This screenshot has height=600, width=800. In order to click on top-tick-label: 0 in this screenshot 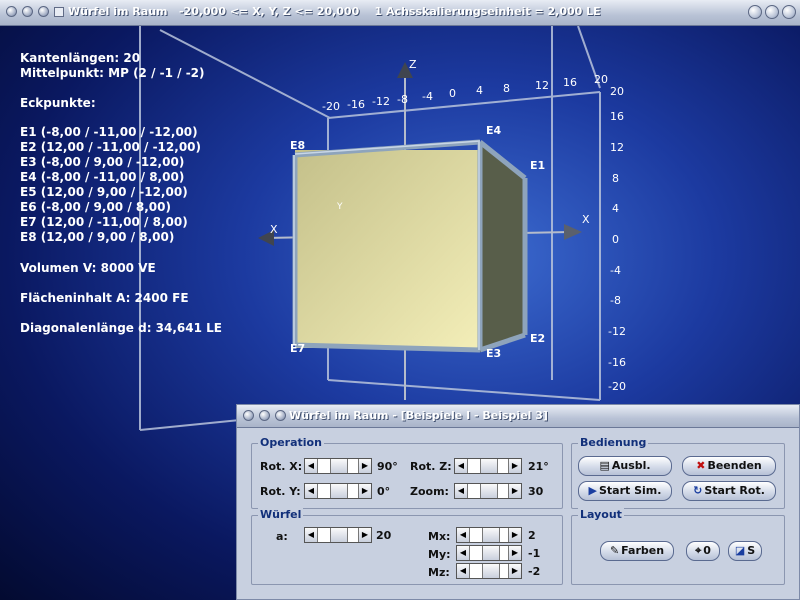, I will do `click(452, 93)`.